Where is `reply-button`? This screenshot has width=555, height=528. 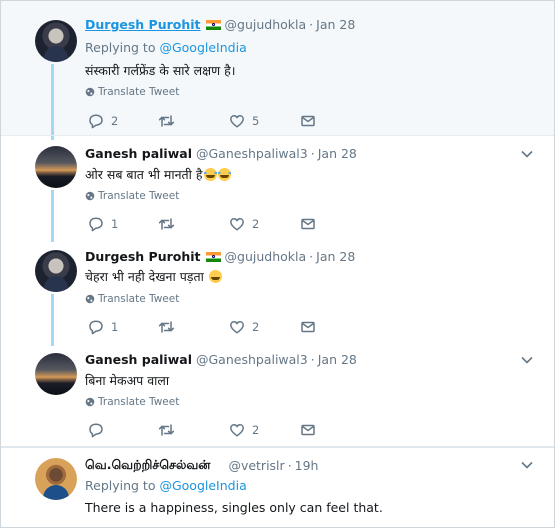 reply-button is located at coordinates (99, 430).